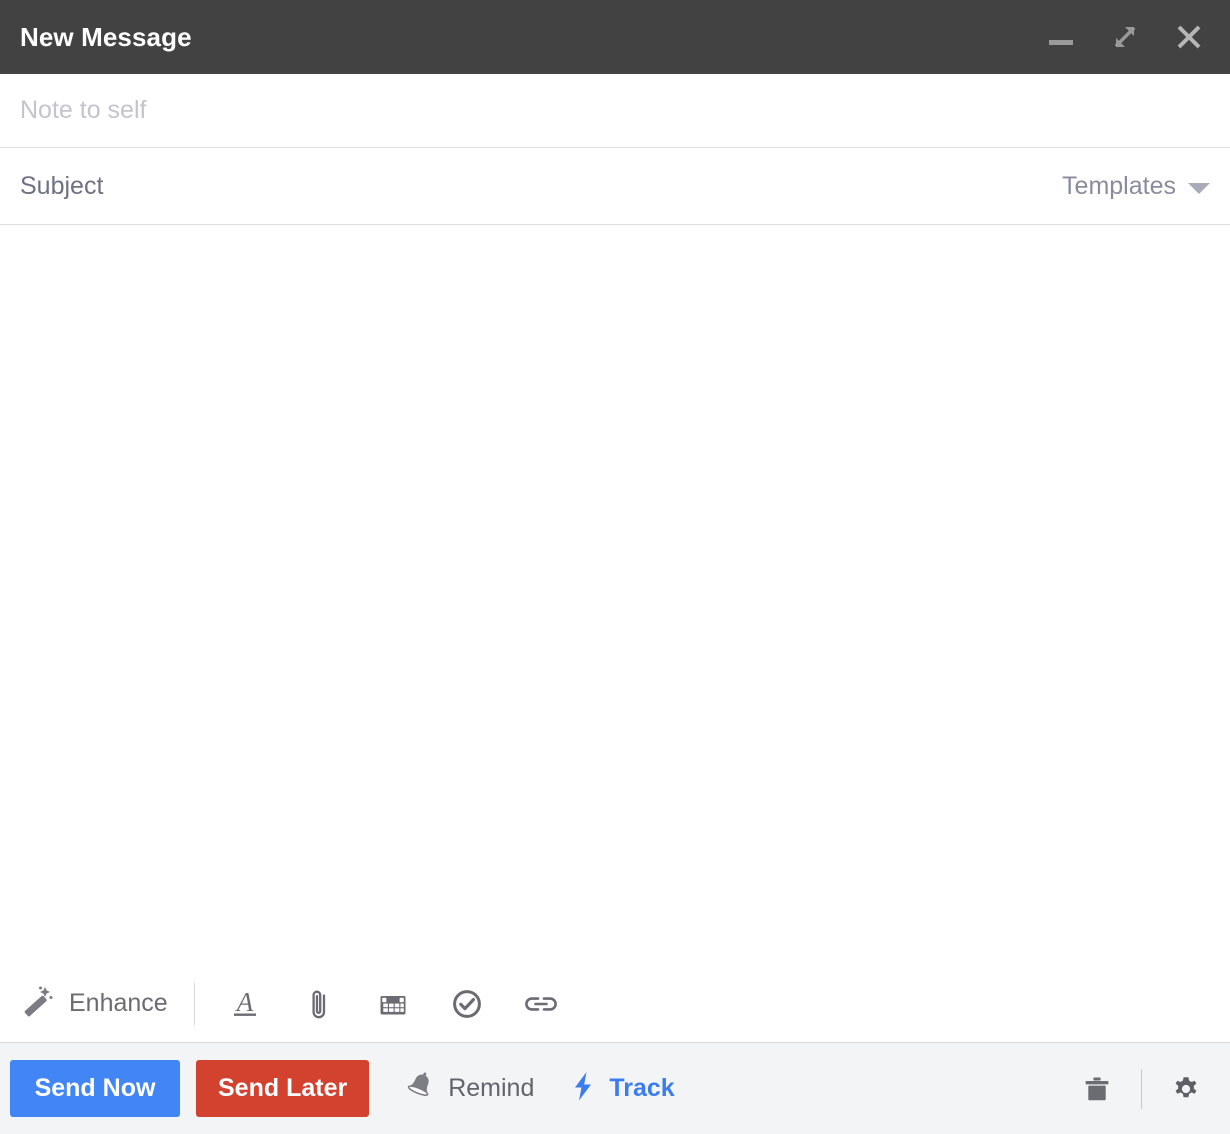 The height and width of the screenshot is (1134, 1230). What do you see at coordinates (283, 1088) in the screenshot?
I see `send-later-button: Send Later` at bounding box center [283, 1088].